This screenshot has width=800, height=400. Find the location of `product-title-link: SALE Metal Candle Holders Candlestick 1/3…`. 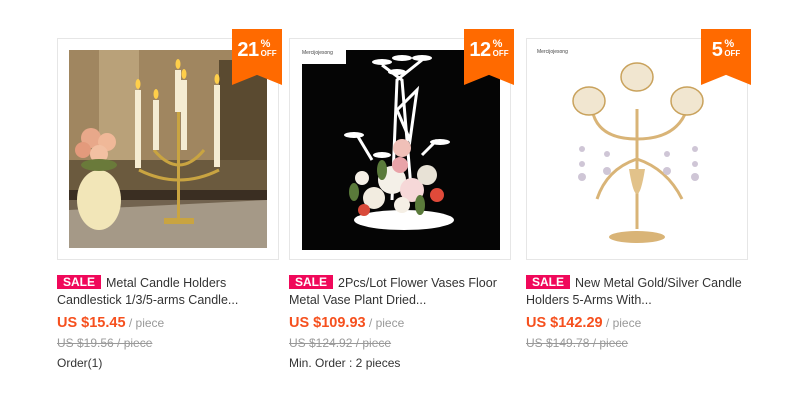

product-title-link: SALE Metal Candle Holders Candlestick 1/3… is located at coordinates (174, 292).